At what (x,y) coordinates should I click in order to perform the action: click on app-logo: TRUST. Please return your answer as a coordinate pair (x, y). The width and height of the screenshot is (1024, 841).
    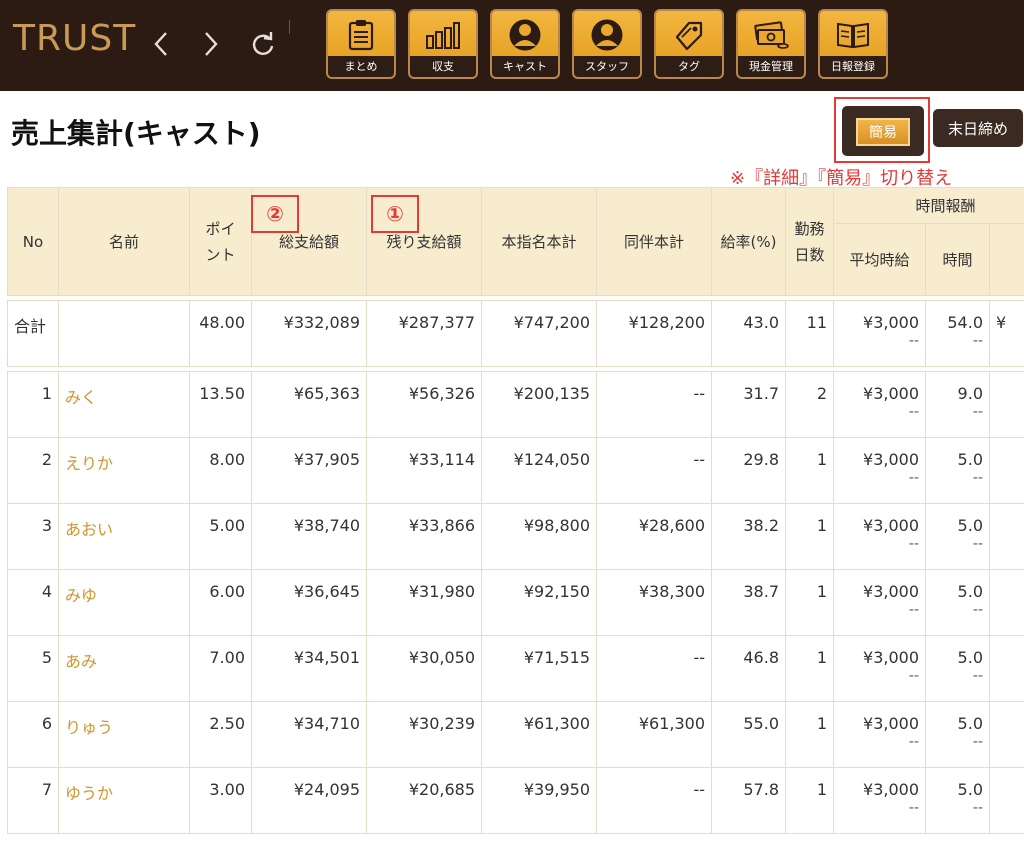
    Looking at the image, I should click on (74, 38).